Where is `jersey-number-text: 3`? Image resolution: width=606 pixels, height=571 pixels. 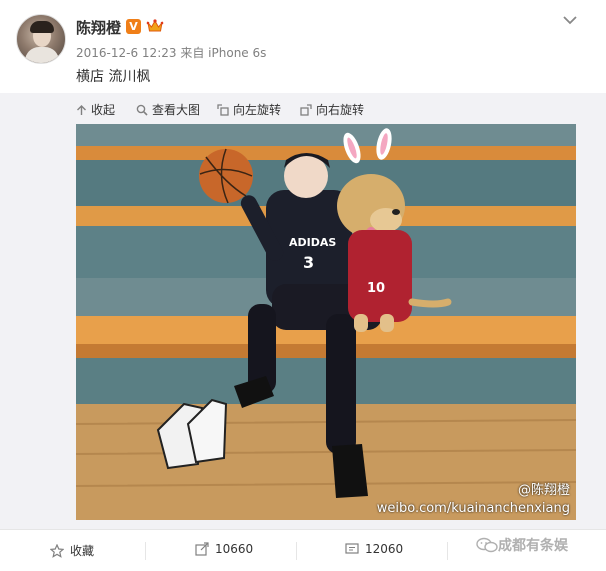
jersey-number-text: 3 is located at coordinates (308, 262).